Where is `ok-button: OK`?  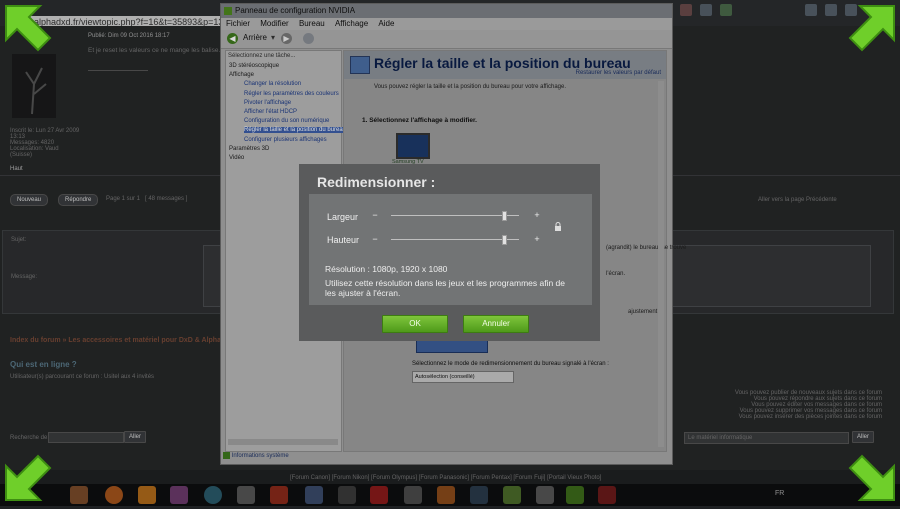
ok-button: OK is located at coordinates (415, 324).